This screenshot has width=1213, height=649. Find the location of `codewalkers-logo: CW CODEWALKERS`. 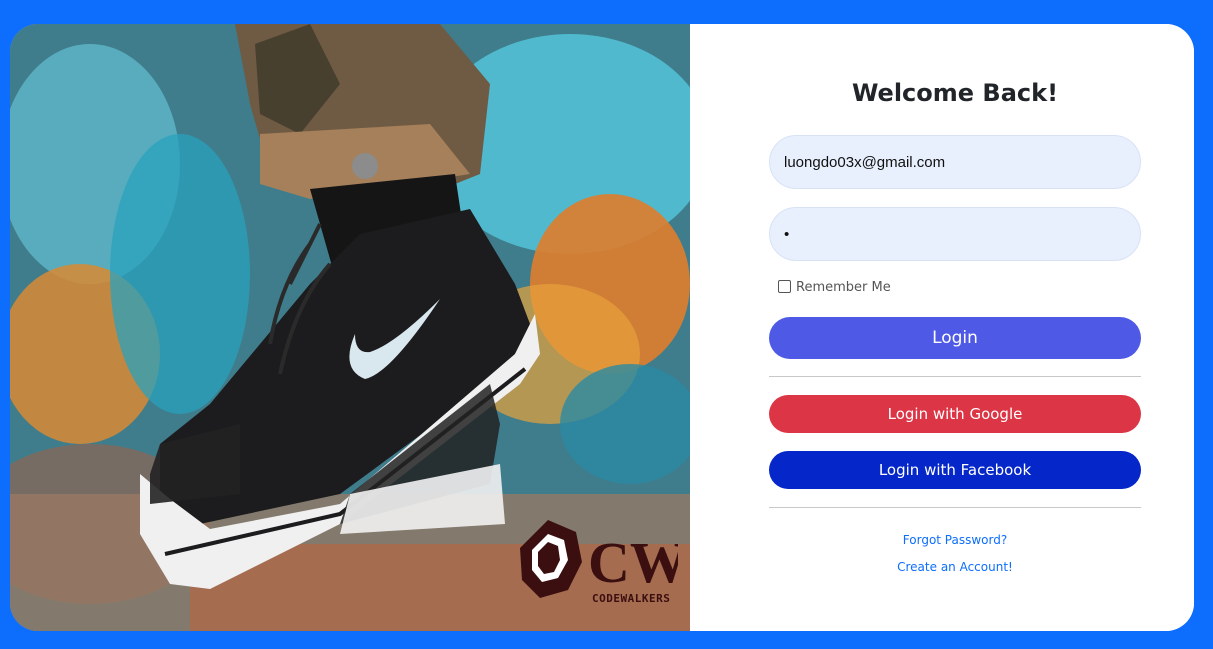

codewalkers-logo: CW CODEWALKERS is located at coordinates (603, 563).